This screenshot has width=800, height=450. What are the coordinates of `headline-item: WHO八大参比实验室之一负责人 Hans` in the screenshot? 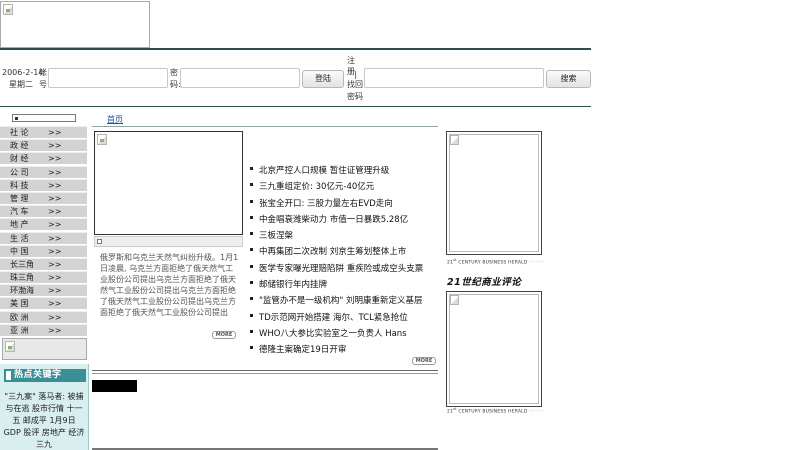 It's located at (346, 334).